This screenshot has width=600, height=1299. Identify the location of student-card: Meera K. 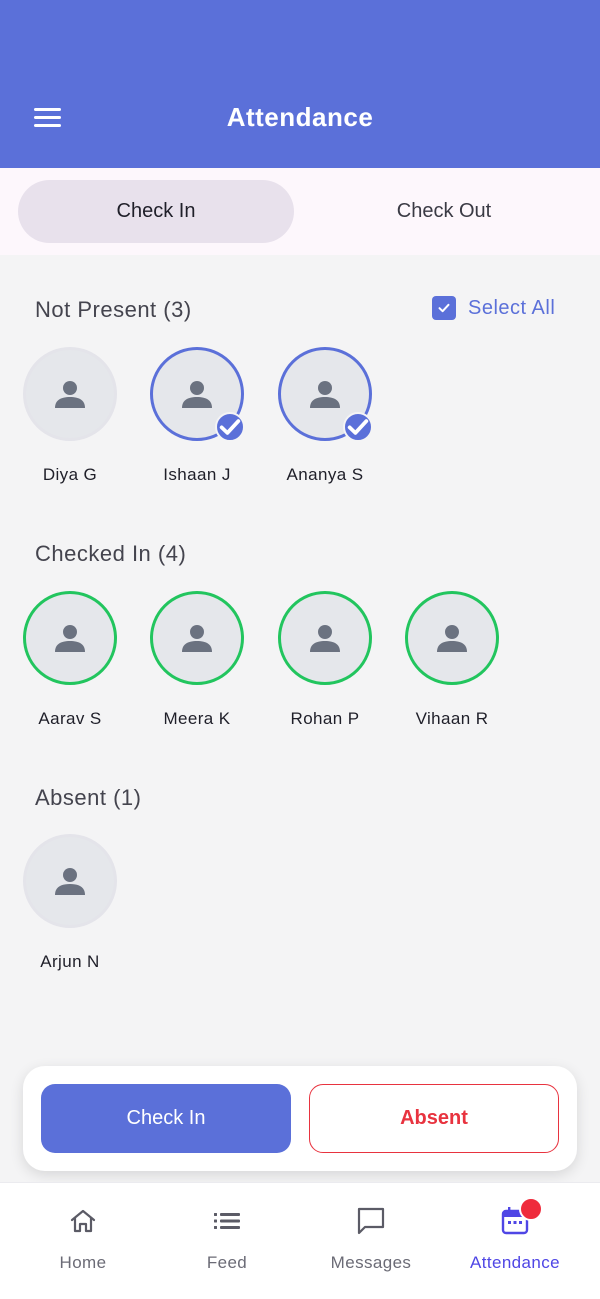
(197, 660).